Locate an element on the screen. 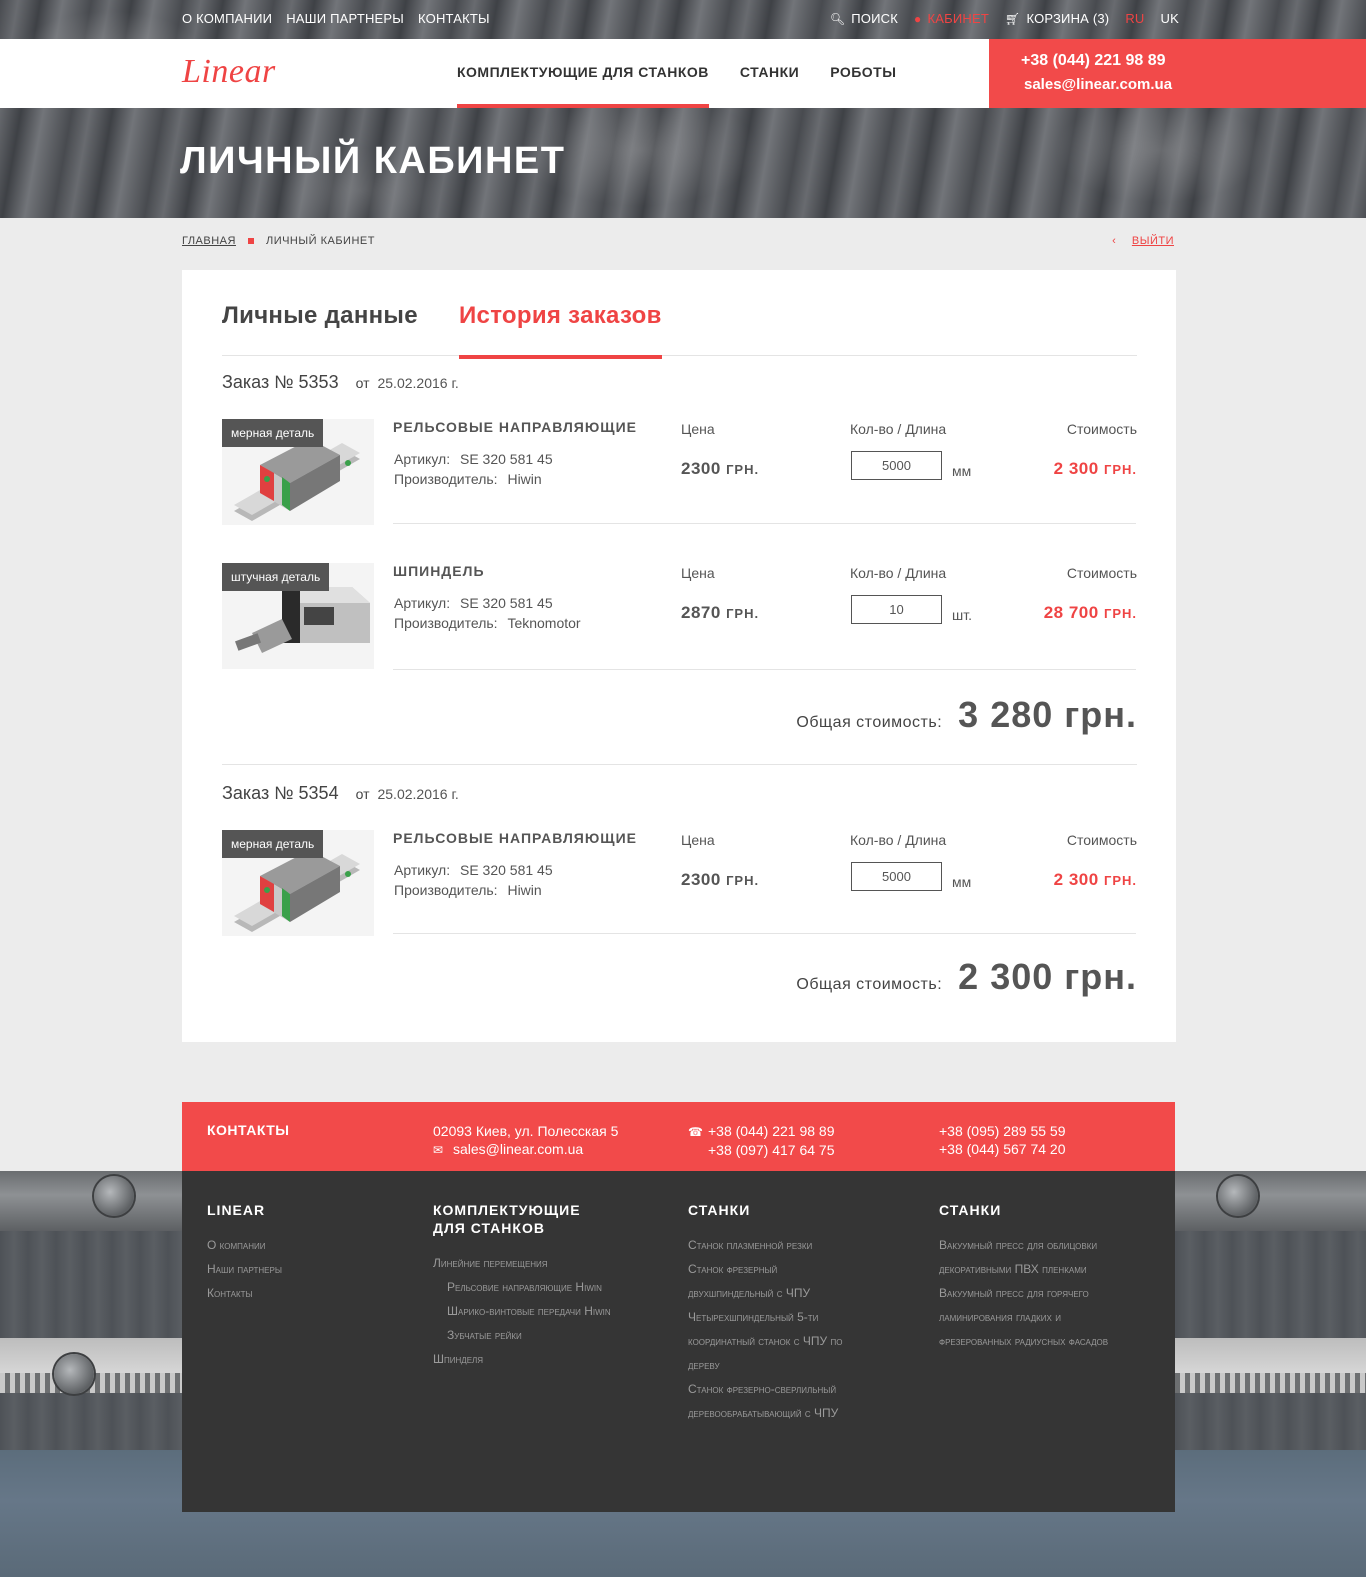 Image resolution: width=1366 pixels, height=1577 pixels. maker-value: Teknomotor is located at coordinates (544, 623).